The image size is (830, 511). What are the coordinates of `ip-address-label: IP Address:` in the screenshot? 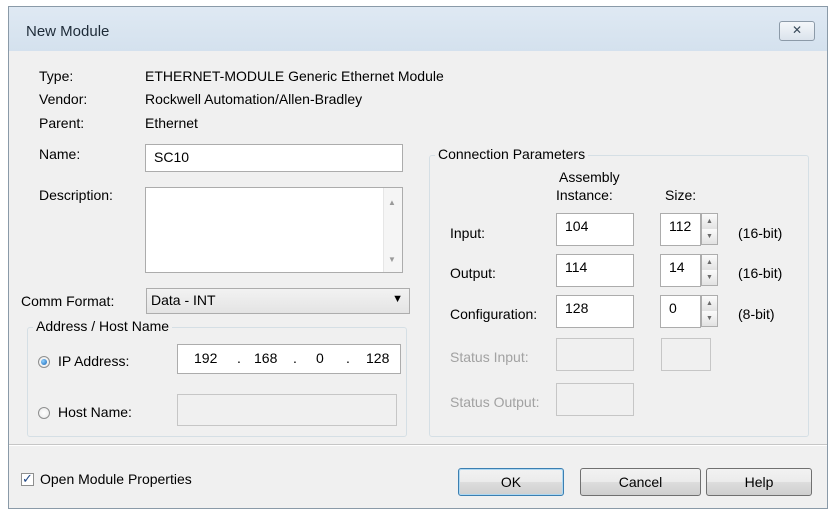 It's located at (94, 361).